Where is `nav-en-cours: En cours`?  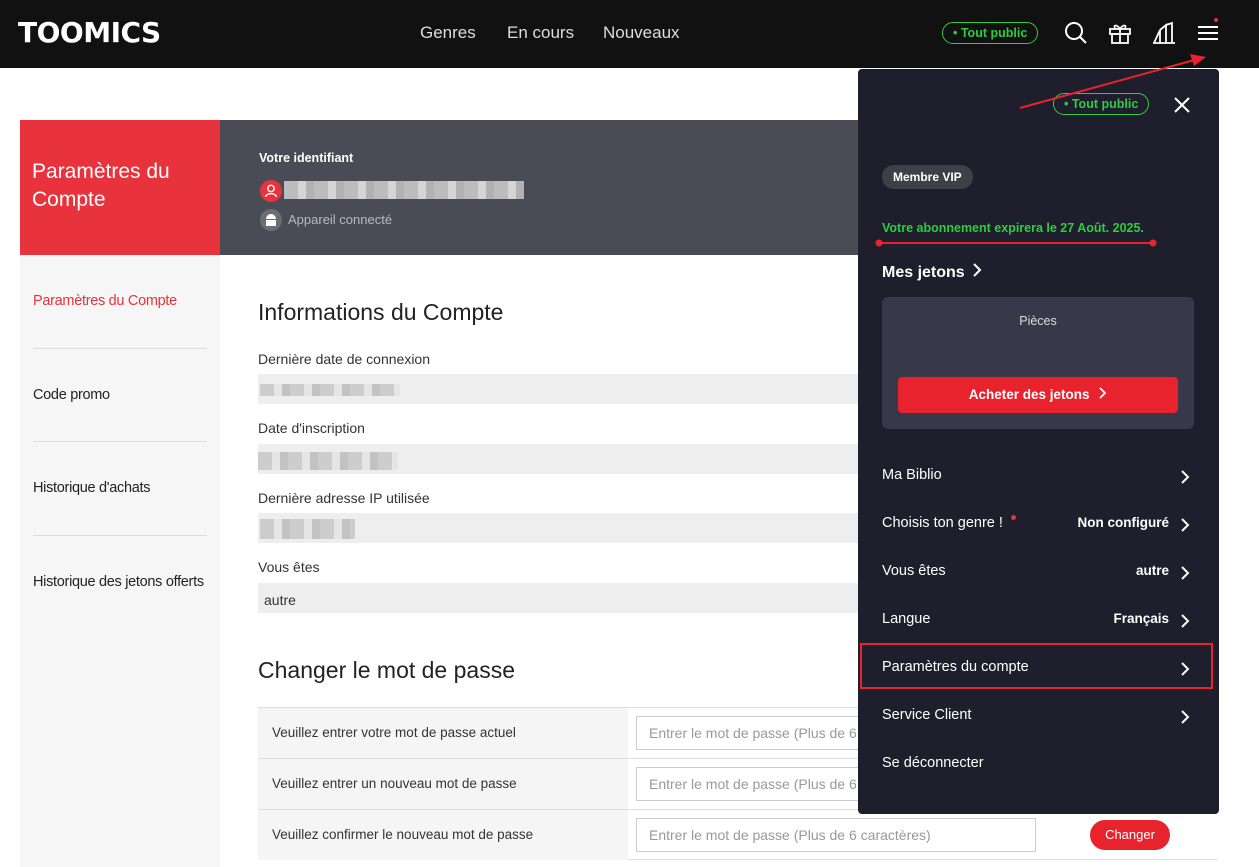
nav-en-cours: En cours is located at coordinates (540, 33).